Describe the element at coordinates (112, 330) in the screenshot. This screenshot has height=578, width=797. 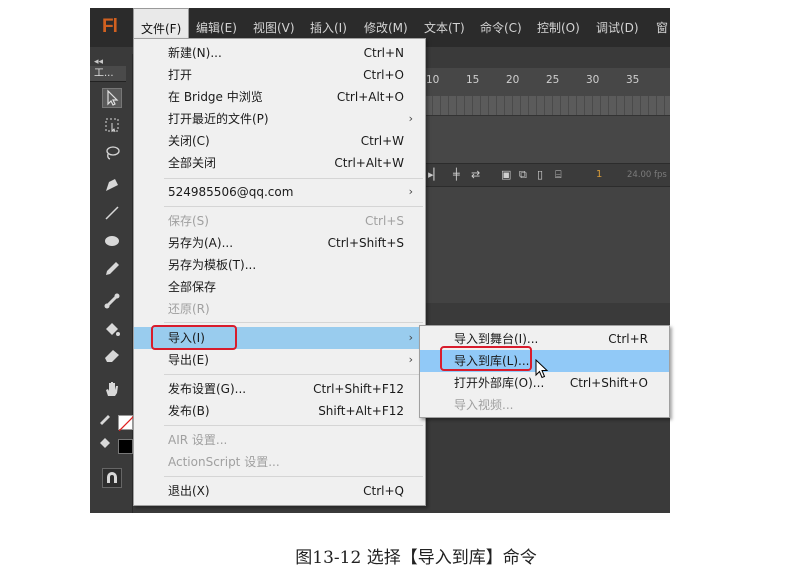
I see `paint-bucket-tool-icon` at that location.